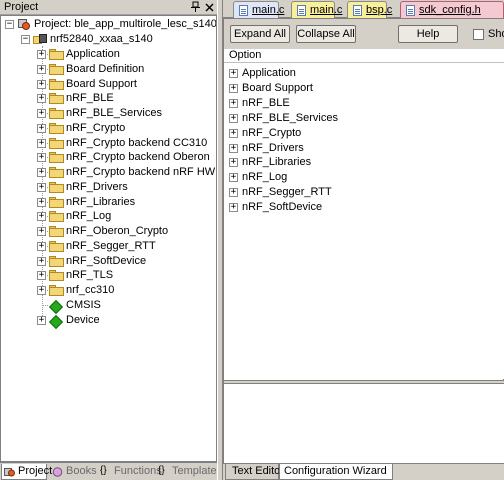 The image size is (504, 480). I want to click on close-icon, so click(209, 7).